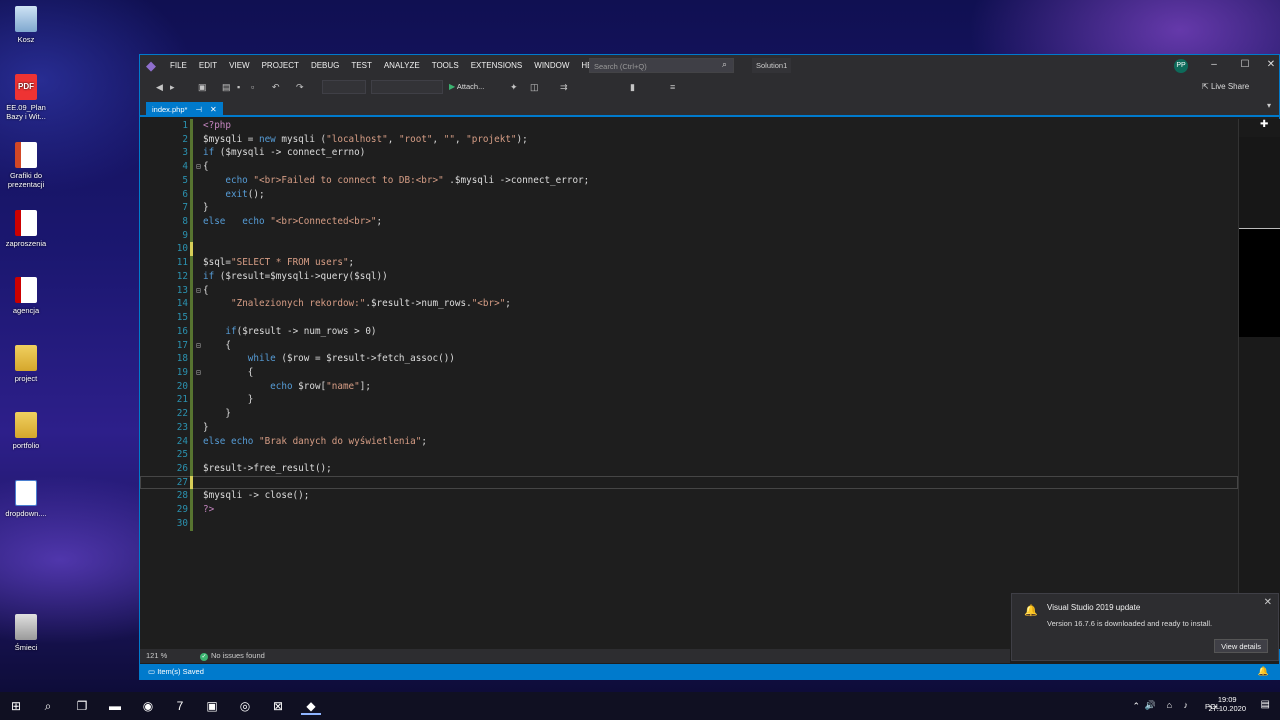 This screenshot has height=720, width=1280. I want to click on menu-edit: EDIT, so click(208, 65).